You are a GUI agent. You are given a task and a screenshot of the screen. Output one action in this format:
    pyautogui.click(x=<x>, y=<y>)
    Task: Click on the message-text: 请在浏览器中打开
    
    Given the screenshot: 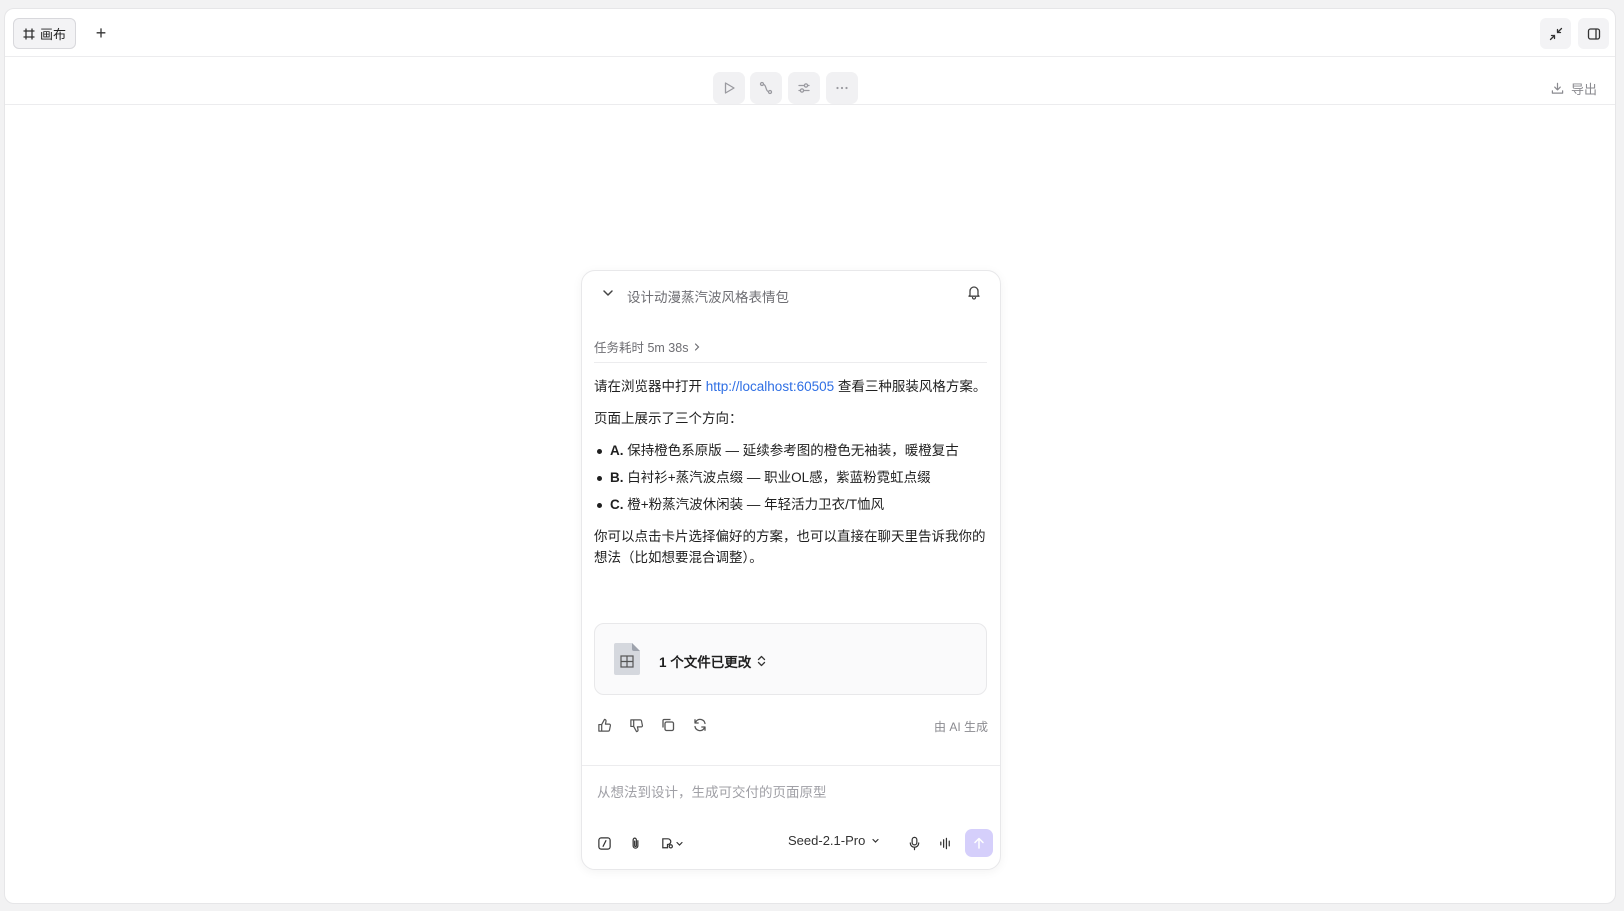 What is the action you would take?
    pyautogui.click(x=650, y=386)
    